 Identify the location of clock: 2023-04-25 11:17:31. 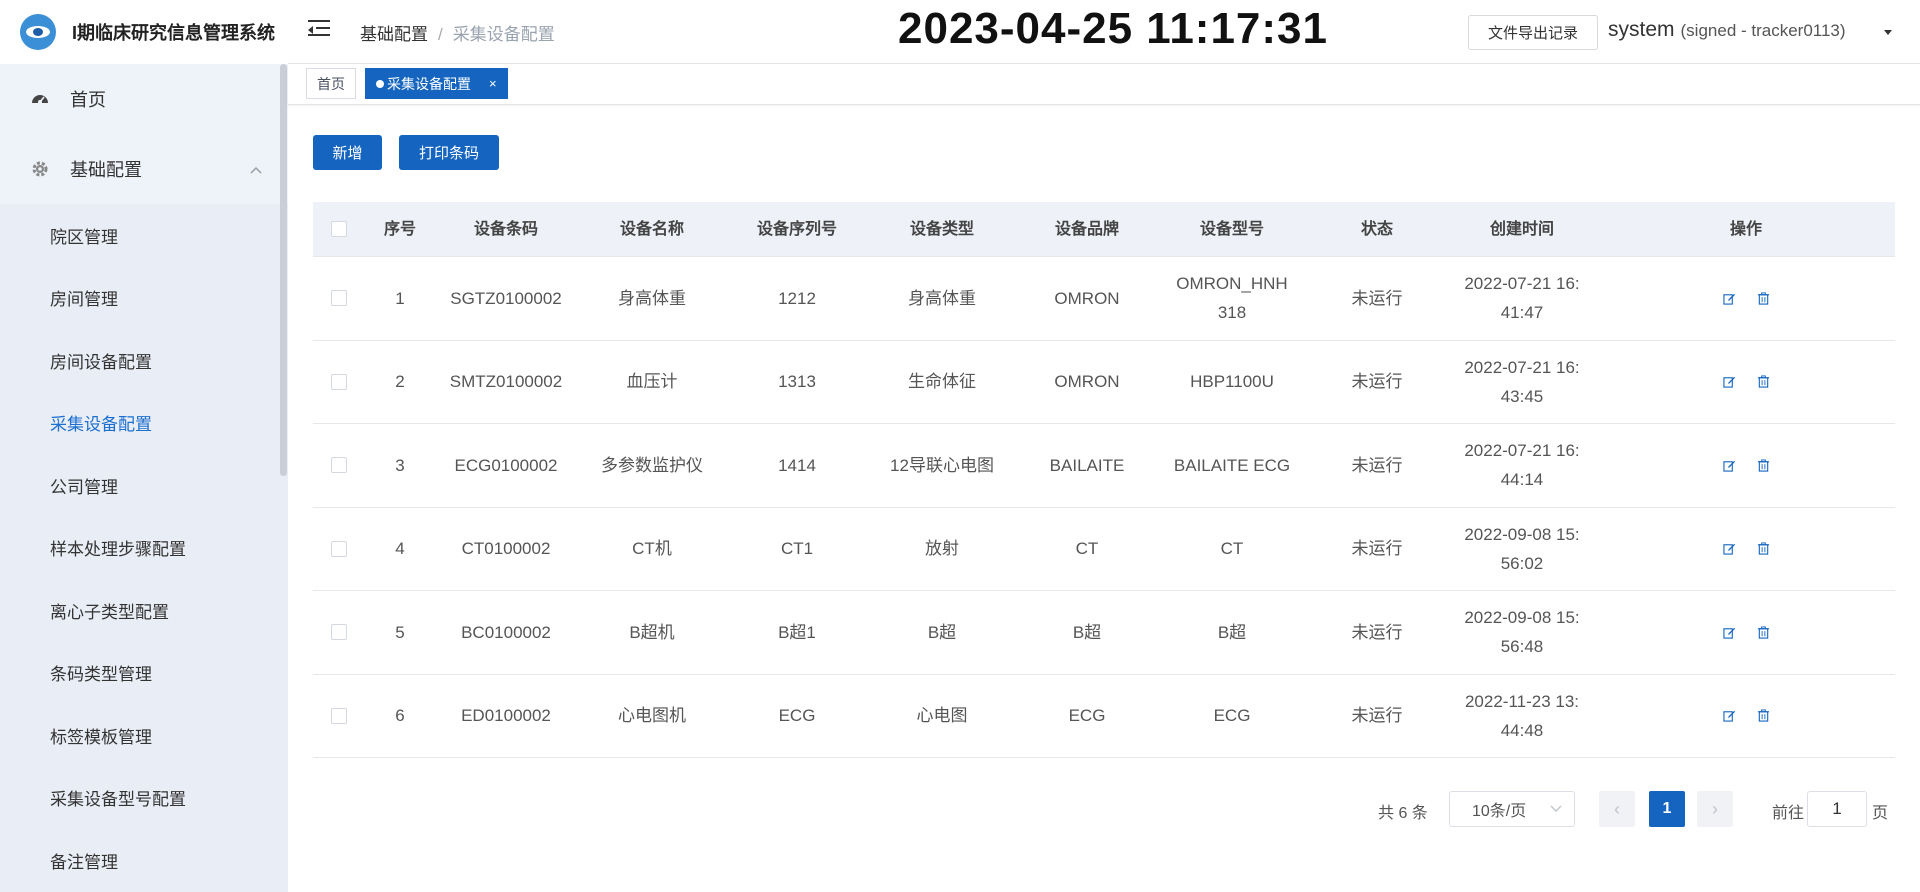
(1113, 28).